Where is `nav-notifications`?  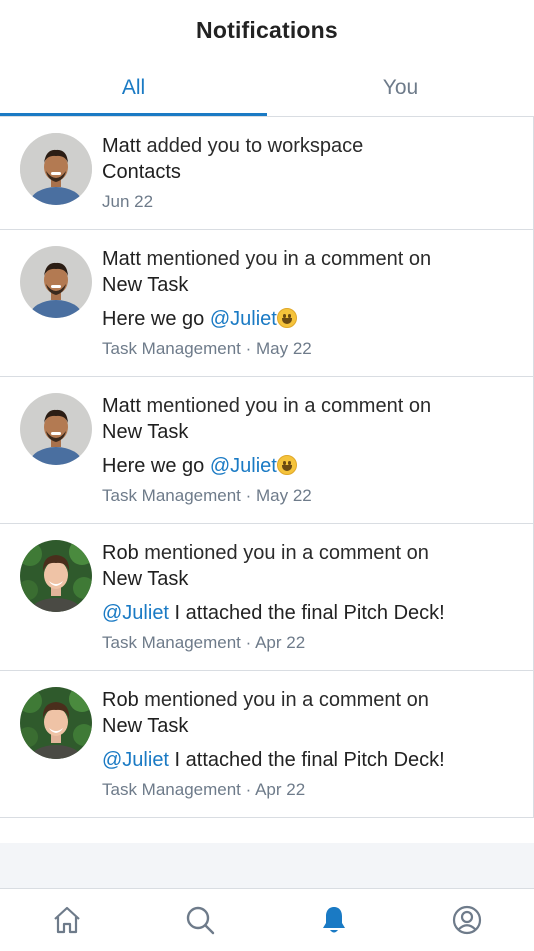
nav-notifications is located at coordinates (334, 920).